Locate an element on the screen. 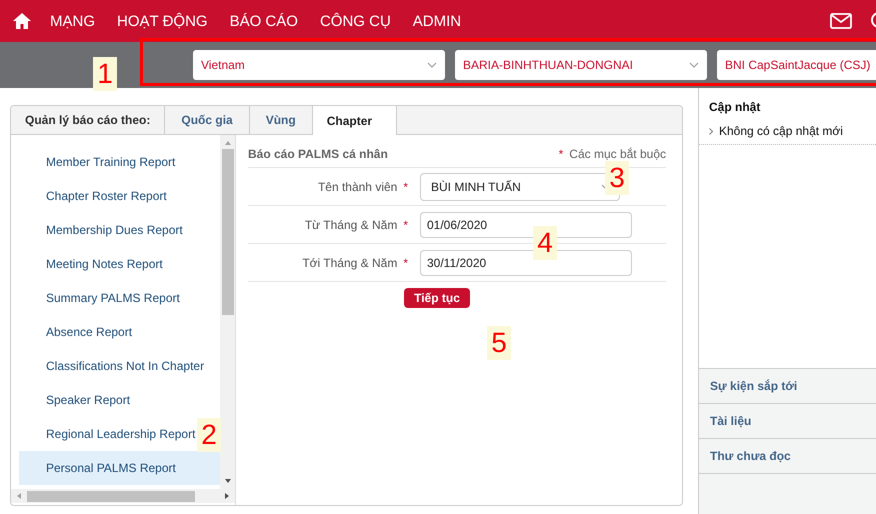 The image size is (876, 514). filter-dropdown: BARIA-BINHTHUAN-DONGNAI is located at coordinates (581, 65).